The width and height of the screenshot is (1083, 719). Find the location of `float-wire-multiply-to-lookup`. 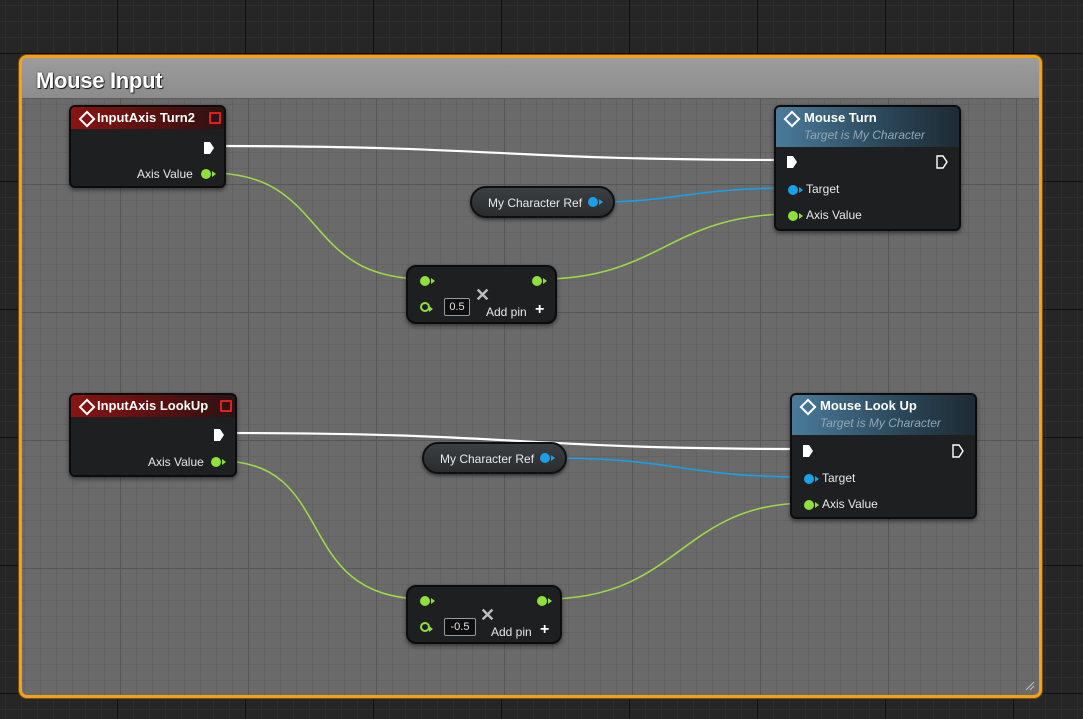

float-wire-multiply-to-lookup is located at coordinates (677, 551).